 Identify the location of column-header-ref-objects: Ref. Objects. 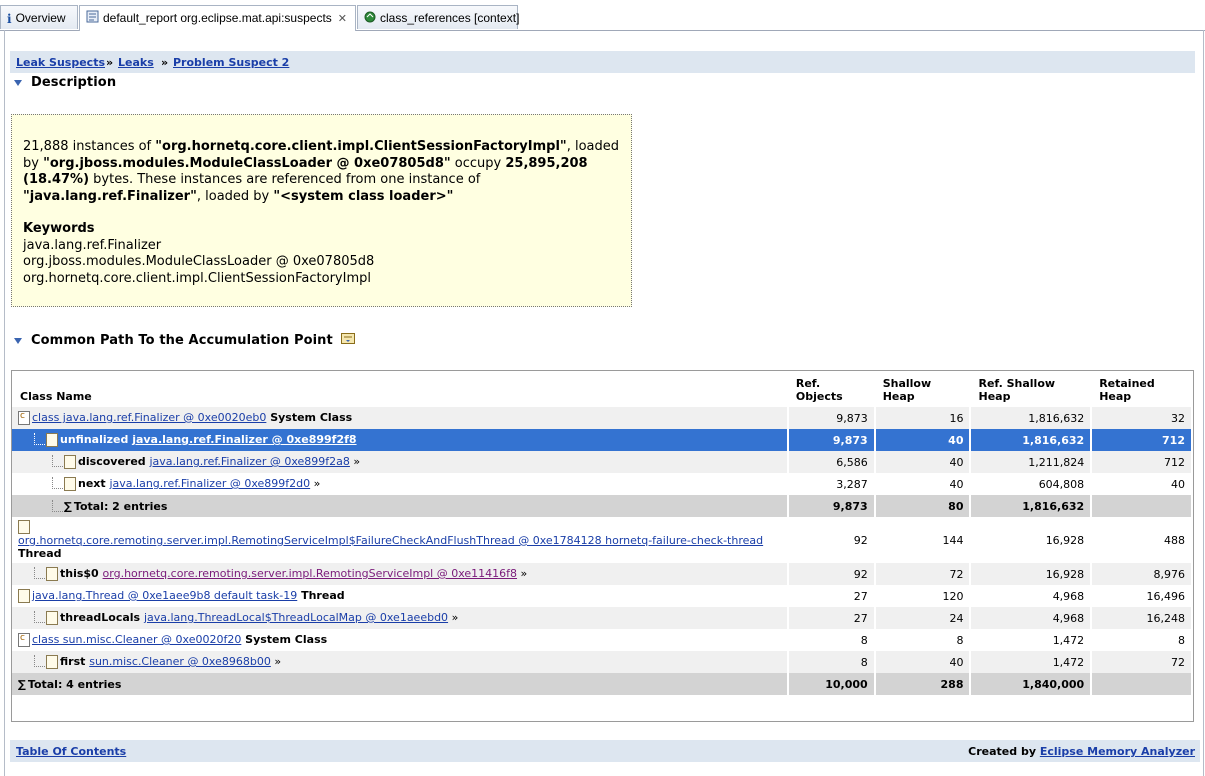
(831, 389).